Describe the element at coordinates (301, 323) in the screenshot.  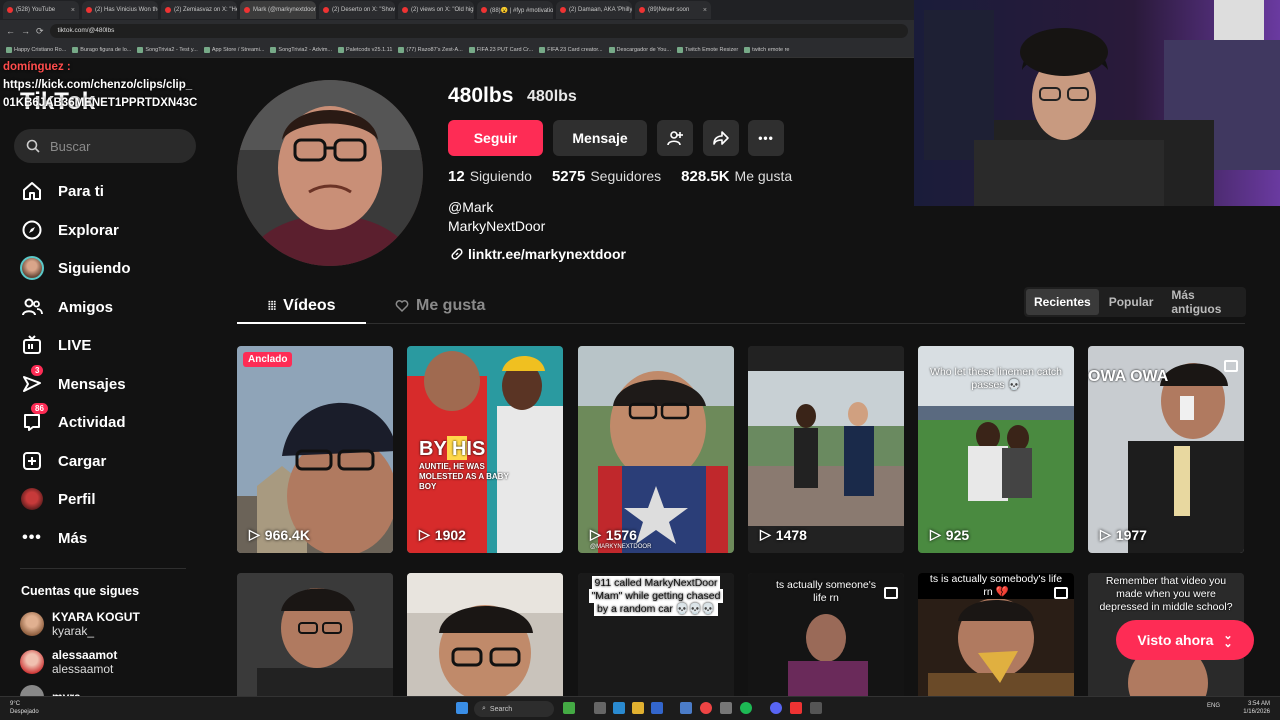
I see `active-tab-underline` at that location.